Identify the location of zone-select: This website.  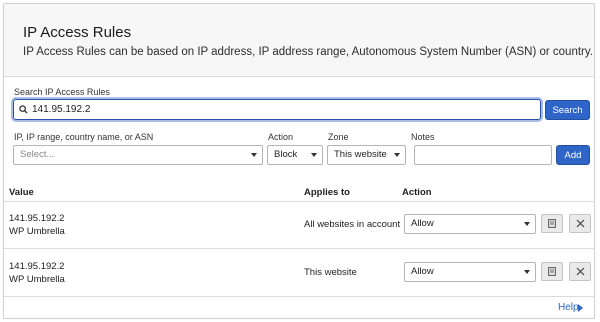
(366, 155).